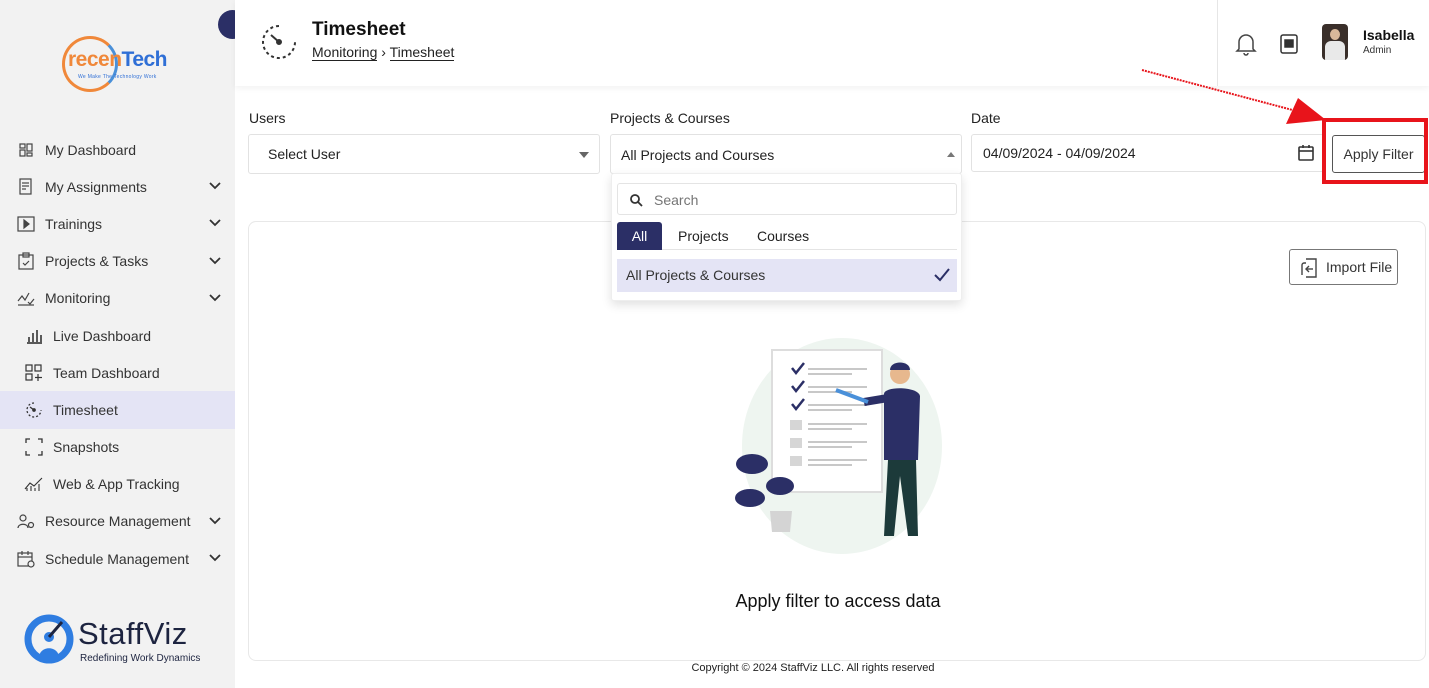  I want to click on import-file-button: Import File, so click(1343, 267).